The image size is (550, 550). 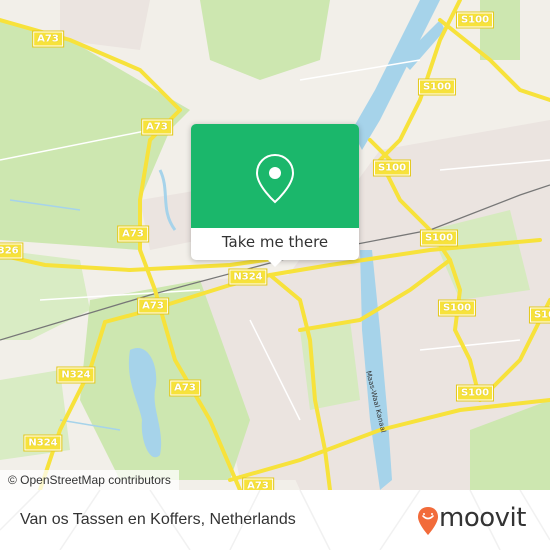 What do you see at coordinates (12, 251) in the screenshot?
I see `road-label-n326: N326` at bounding box center [12, 251].